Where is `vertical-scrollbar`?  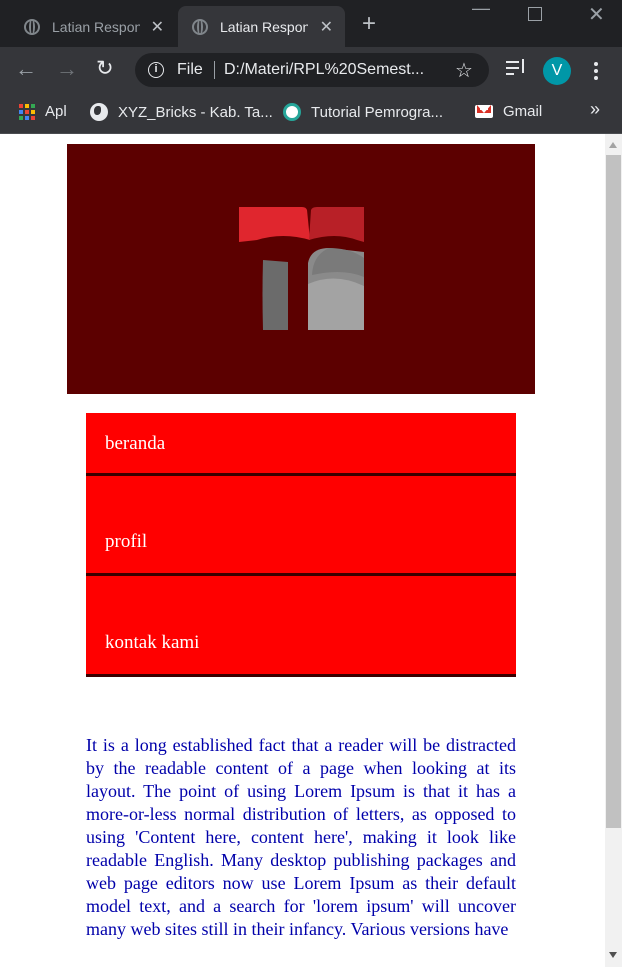 vertical-scrollbar is located at coordinates (613, 550).